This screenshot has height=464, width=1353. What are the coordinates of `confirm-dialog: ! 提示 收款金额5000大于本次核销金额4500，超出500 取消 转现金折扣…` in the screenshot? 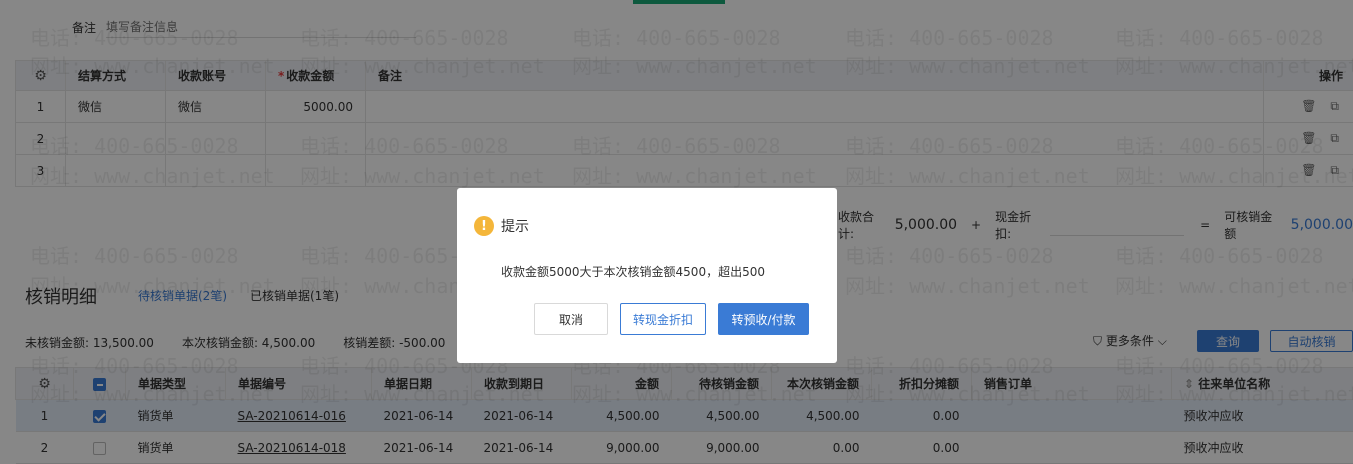 It's located at (647, 275).